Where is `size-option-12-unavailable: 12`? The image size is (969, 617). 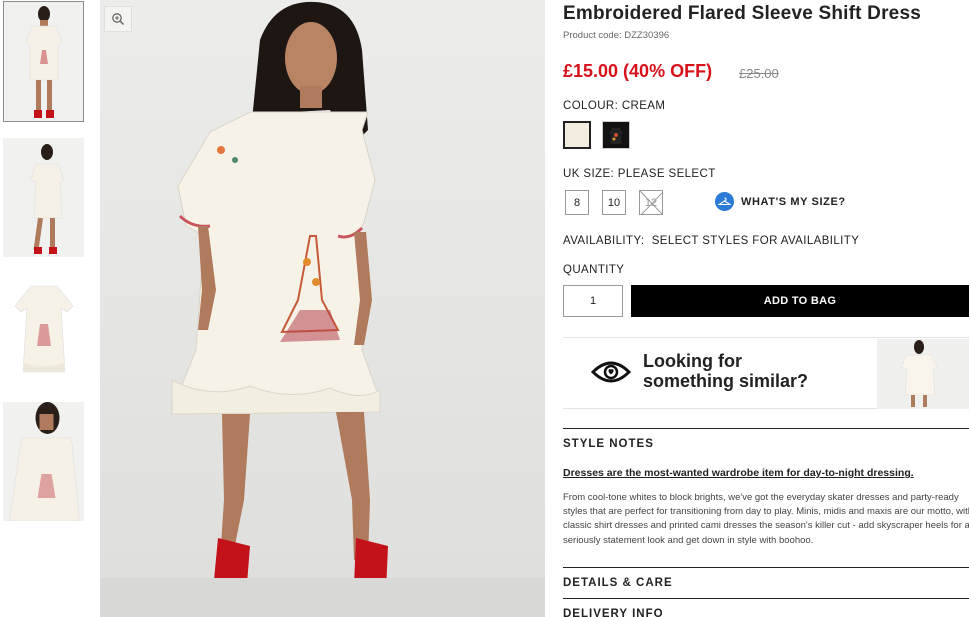 size-option-12-unavailable: 12 is located at coordinates (651, 202).